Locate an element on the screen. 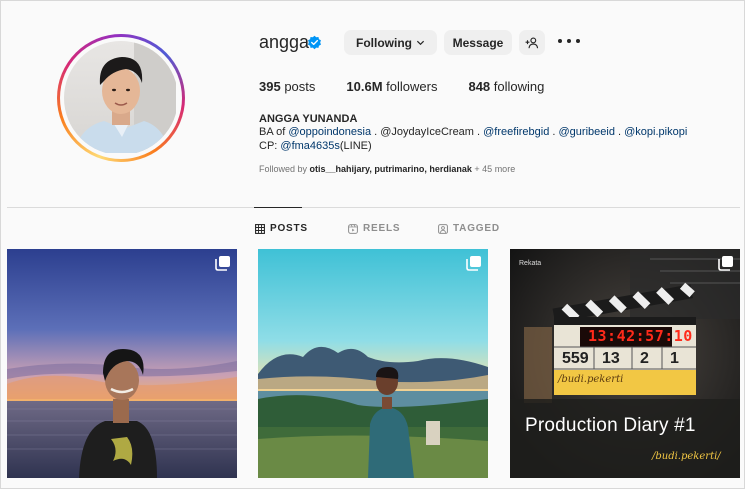 This screenshot has width=745, height=489. tab-tagged: TAGGED is located at coordinates (469, 228).